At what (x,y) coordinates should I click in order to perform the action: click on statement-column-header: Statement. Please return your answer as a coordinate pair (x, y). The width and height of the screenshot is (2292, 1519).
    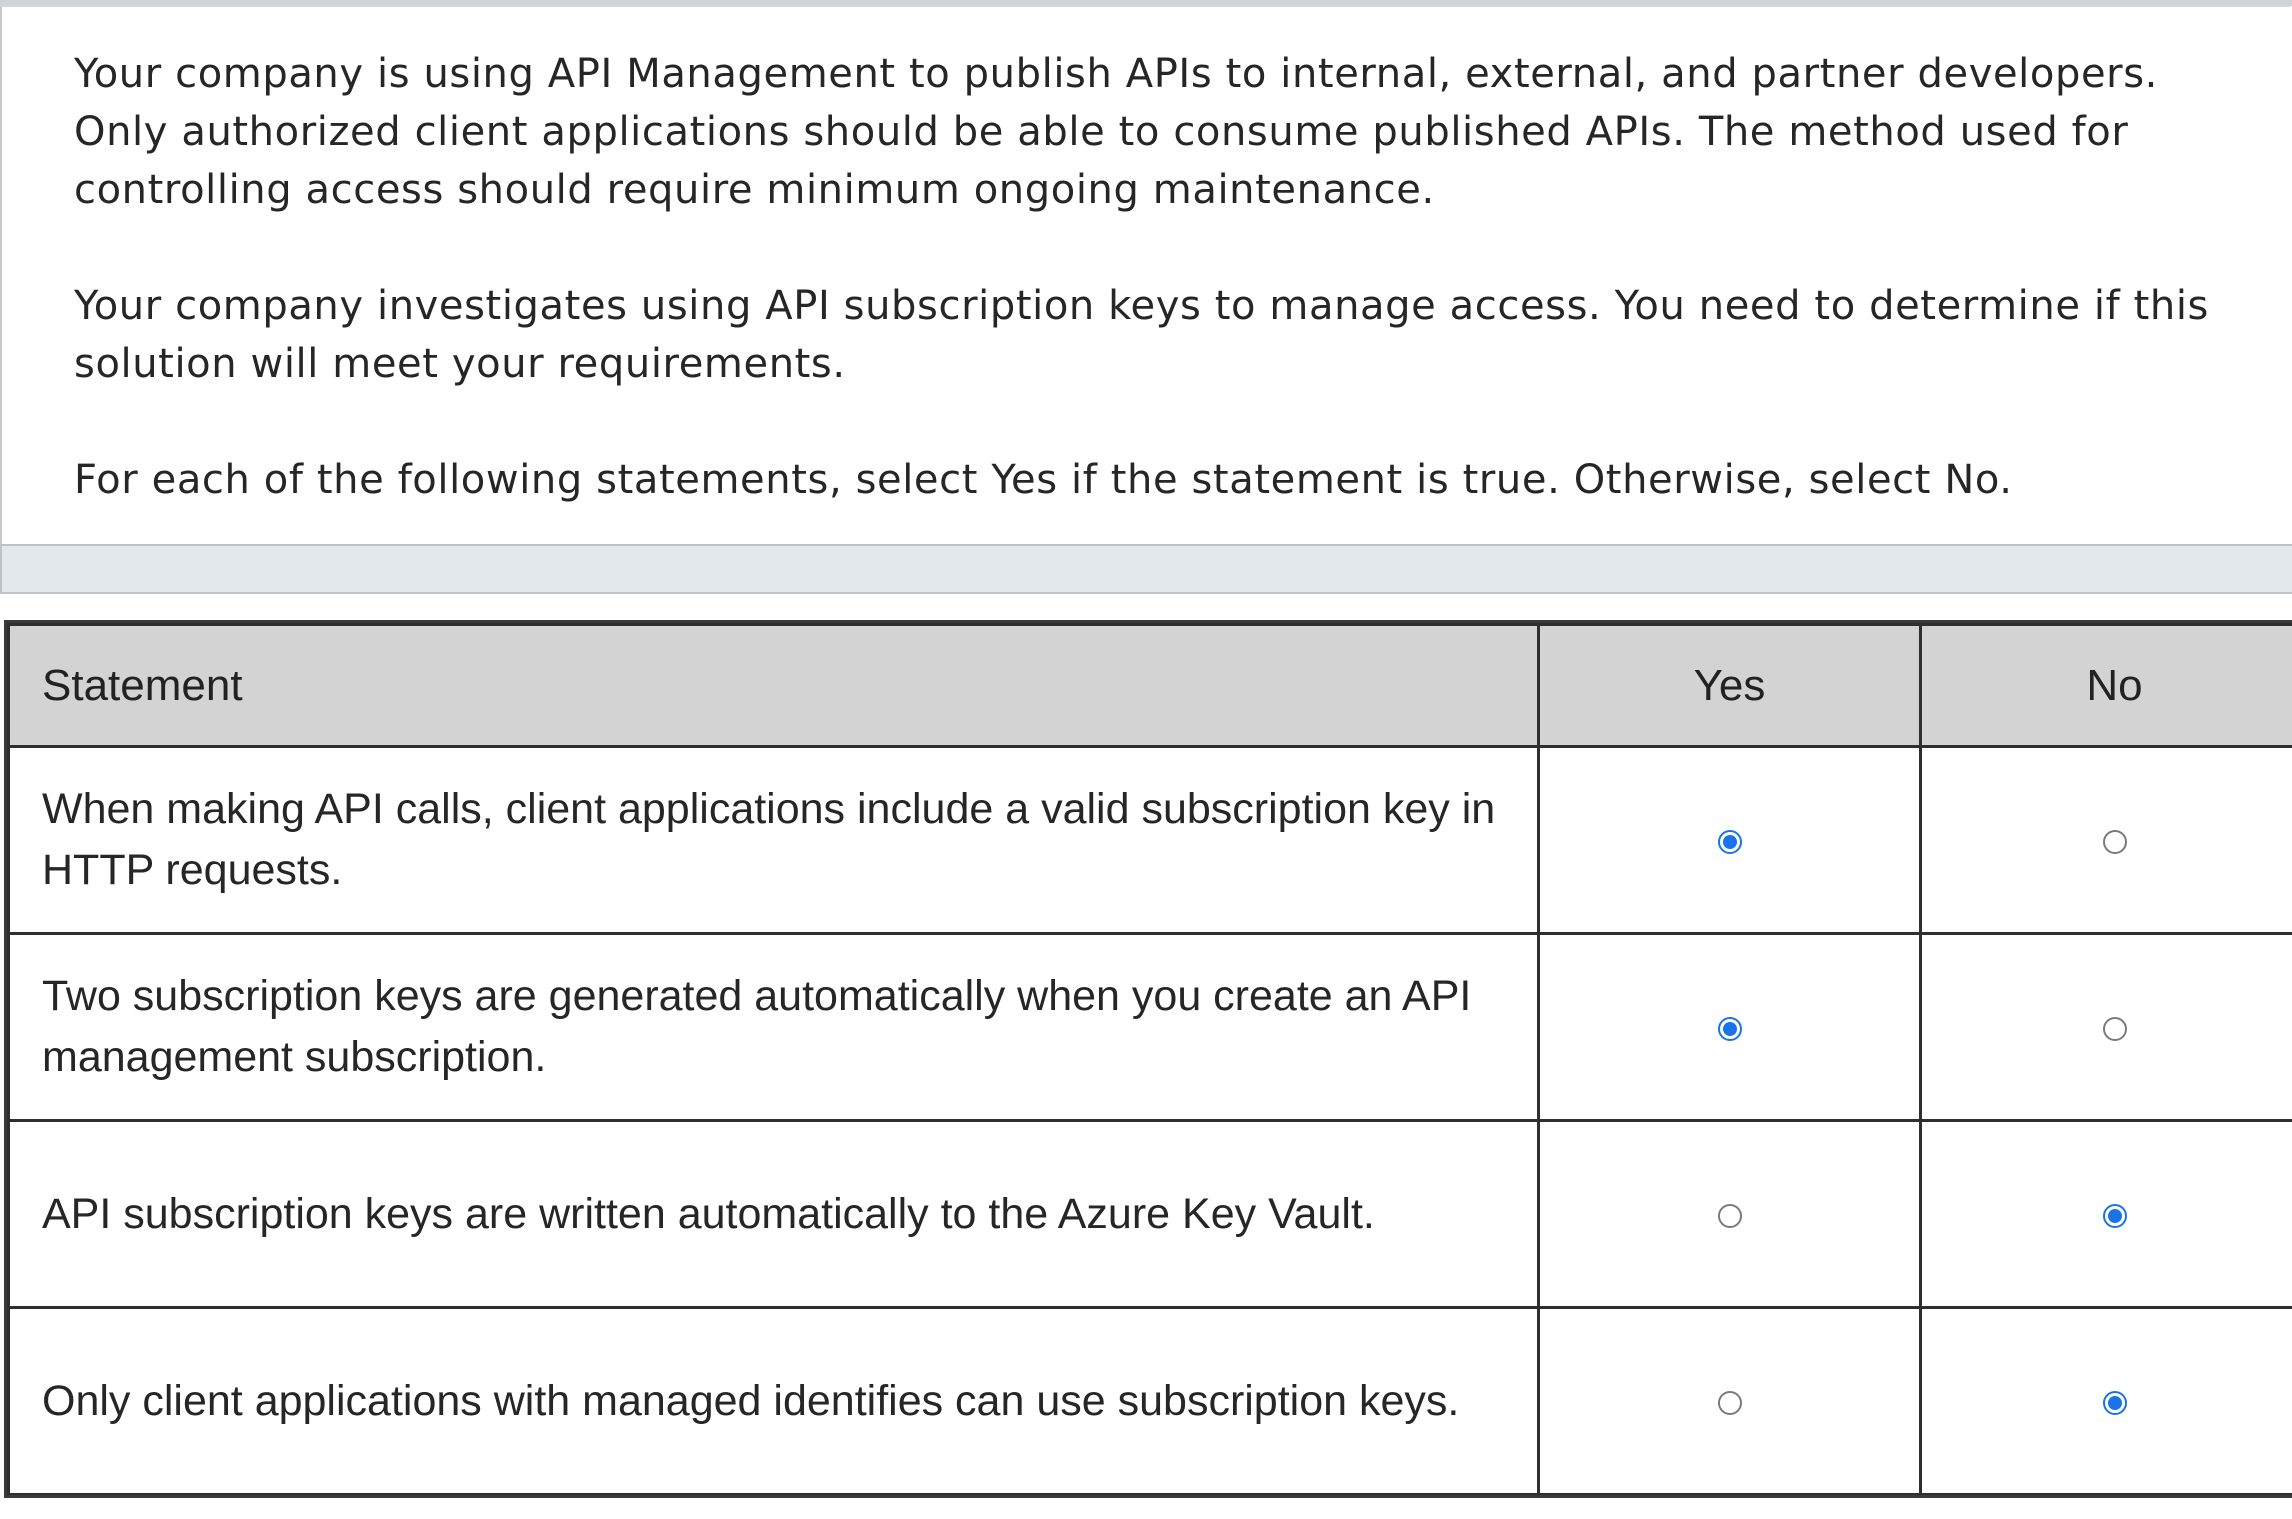
    Looking at the image, I should click on (773, 685).